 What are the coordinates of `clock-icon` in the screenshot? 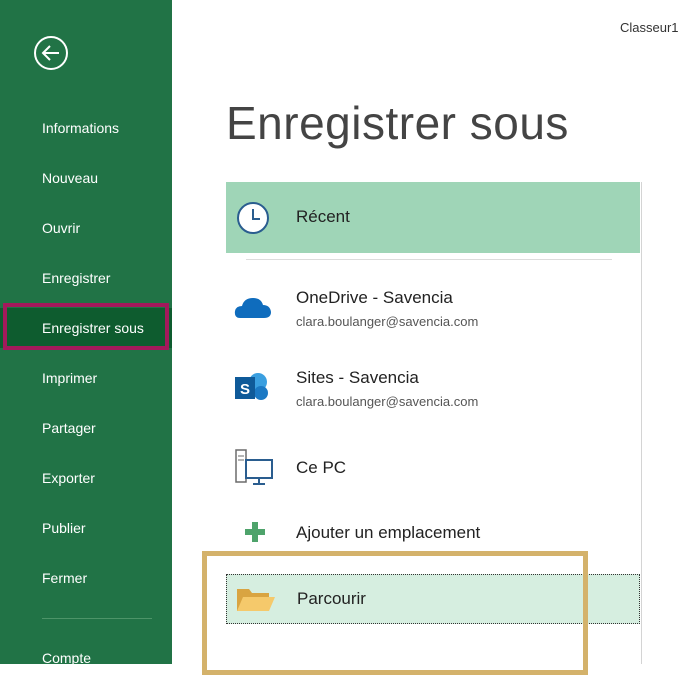 It's located at (253, 218).